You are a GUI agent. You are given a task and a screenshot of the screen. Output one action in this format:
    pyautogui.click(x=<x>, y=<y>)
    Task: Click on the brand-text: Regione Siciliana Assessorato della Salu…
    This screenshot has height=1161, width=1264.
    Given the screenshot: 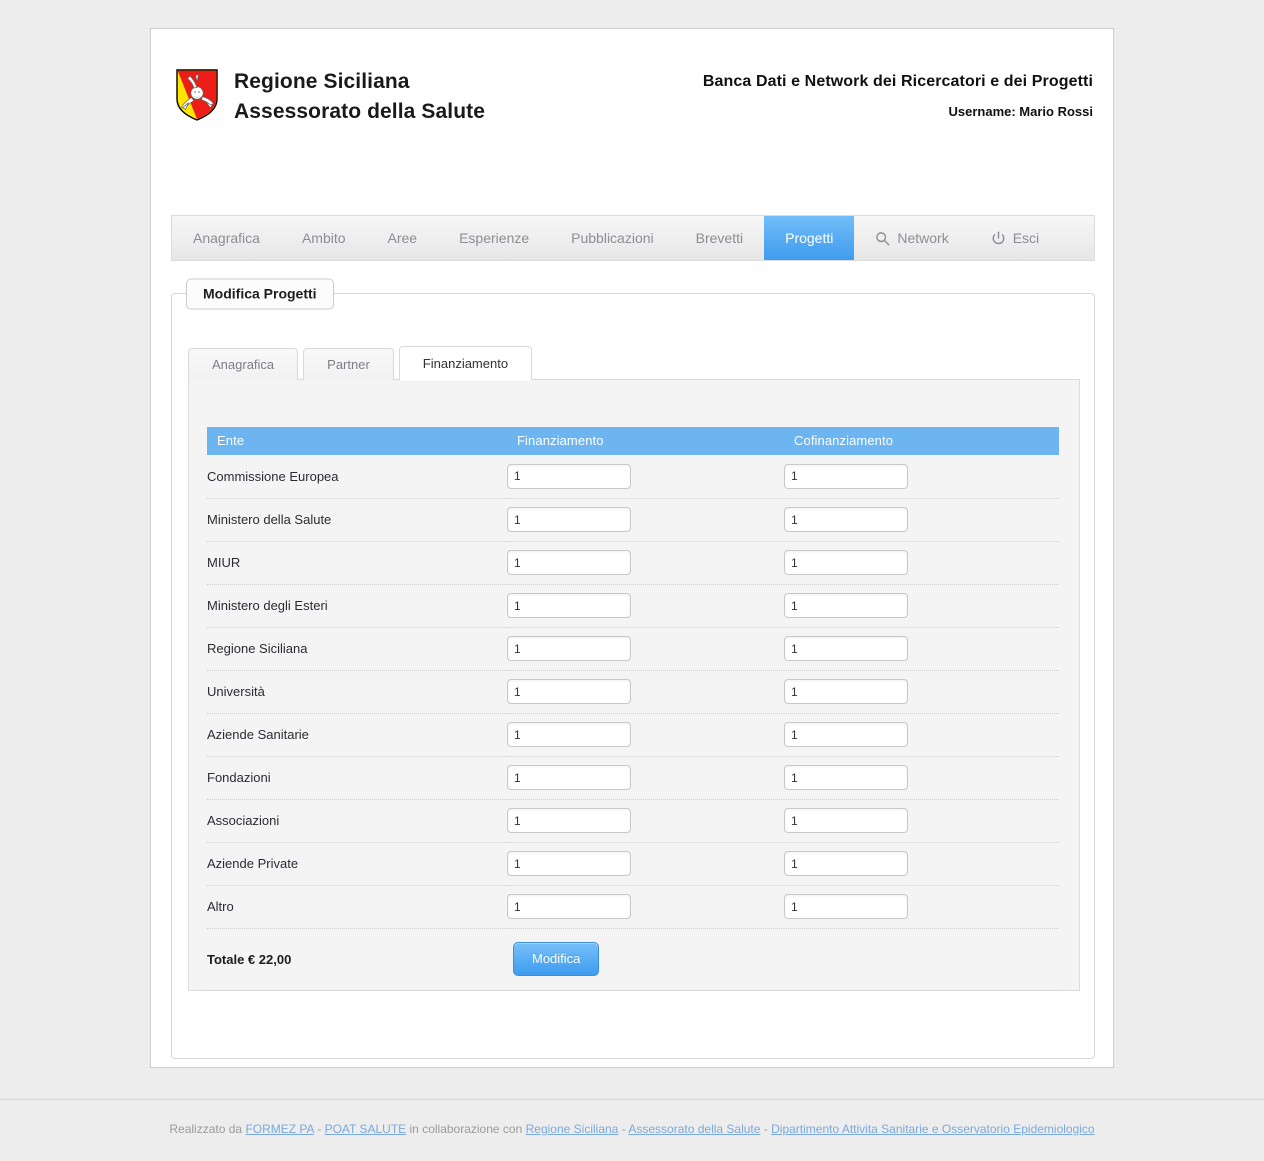 What is the action you would take?
    pyautogui.click(x=359, y=97)
    